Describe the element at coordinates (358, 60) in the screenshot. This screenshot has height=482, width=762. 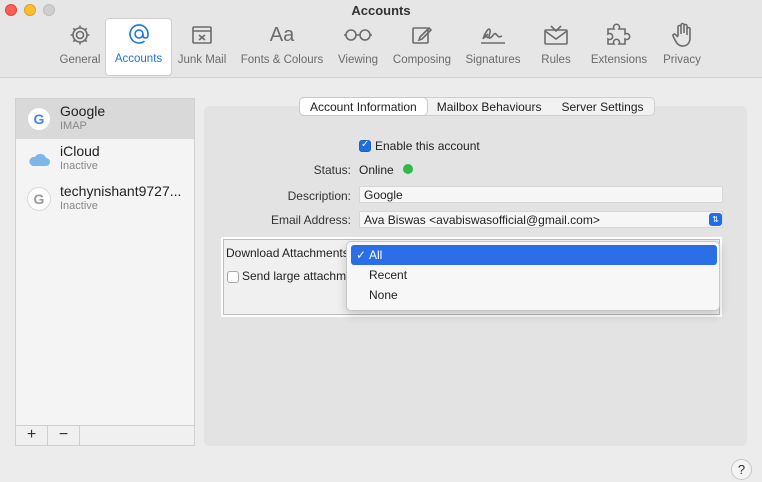
I see `tab-label: Viewing` at that location.